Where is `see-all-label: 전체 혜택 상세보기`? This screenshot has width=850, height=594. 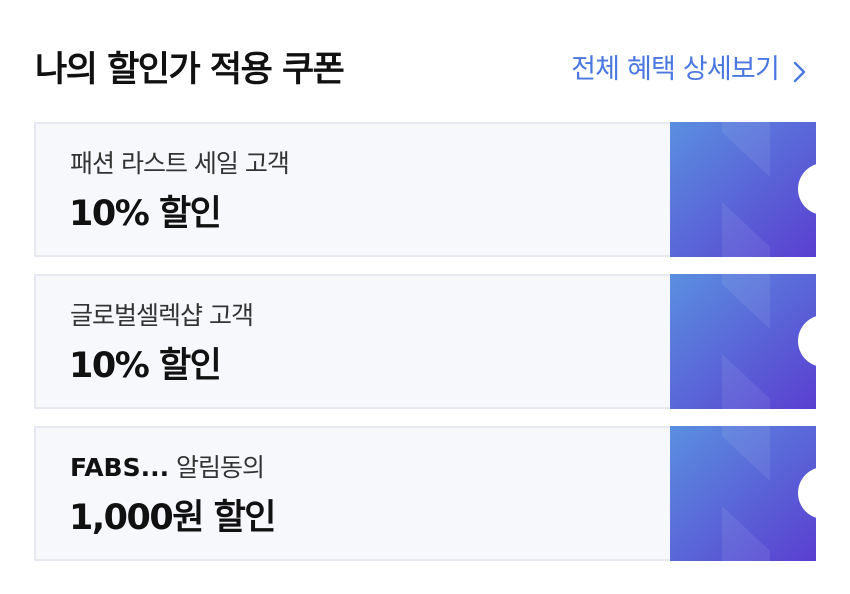
see-all-label: 전체 혜택 상세보기 is located at coordinates (675, 69).